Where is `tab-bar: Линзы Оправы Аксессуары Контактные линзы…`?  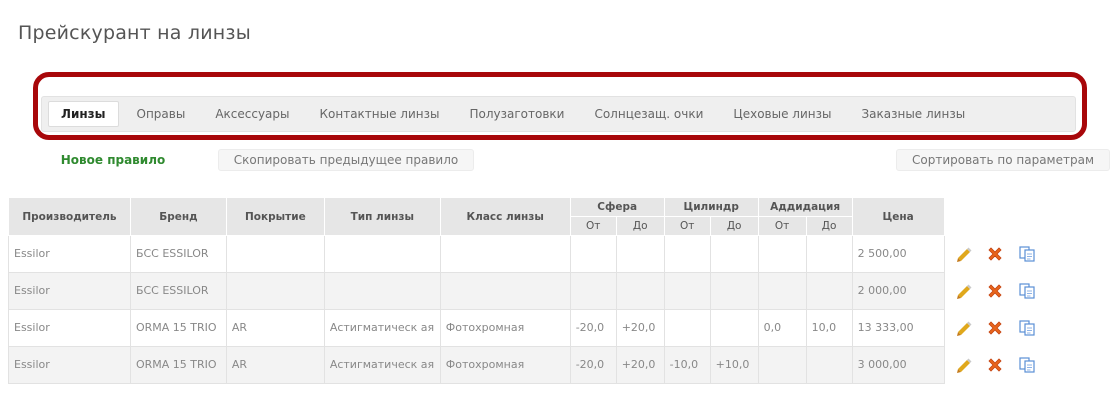
tab-bar: Линзы Оправы Аксессуары Контактные линзы… is located at coordinates (558, 114).